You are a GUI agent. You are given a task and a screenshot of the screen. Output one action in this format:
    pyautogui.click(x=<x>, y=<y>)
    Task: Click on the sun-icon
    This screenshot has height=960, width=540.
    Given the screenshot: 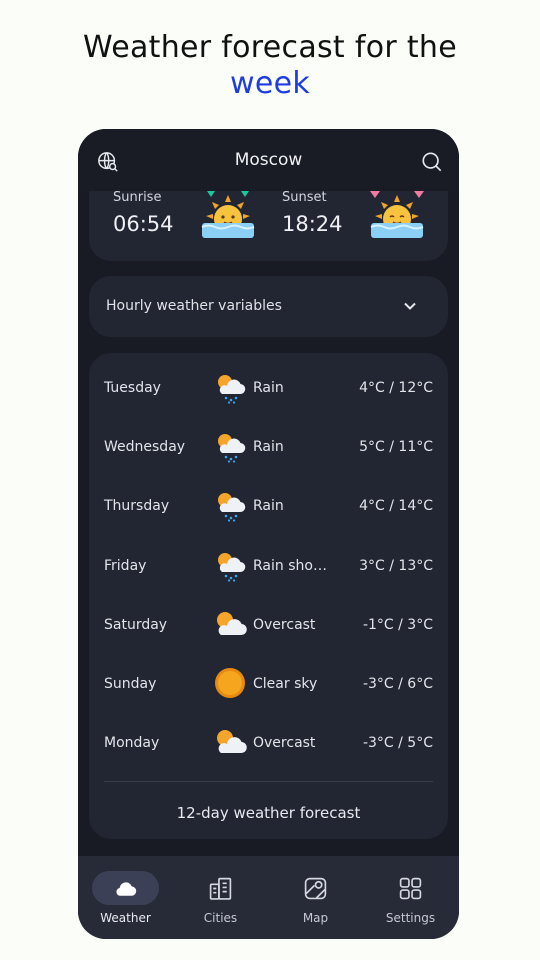 What is the action you would take?
    pyautogui.click(x=230, y=683)
    